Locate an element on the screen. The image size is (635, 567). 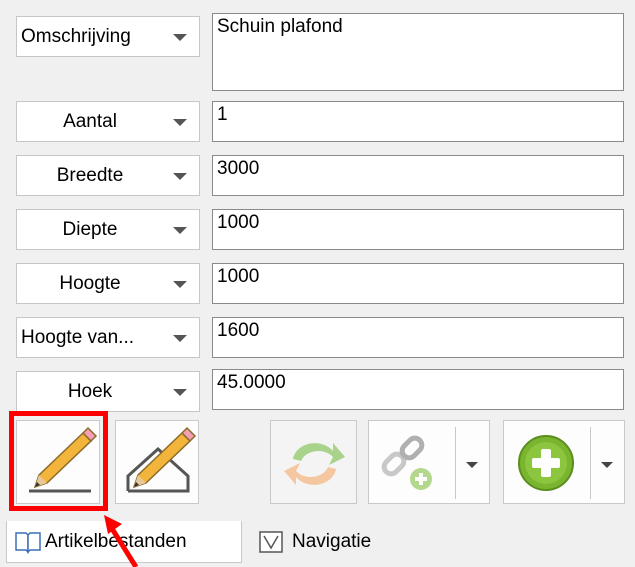
hoogte-input: 1000 is located at coordinates (418, 283).